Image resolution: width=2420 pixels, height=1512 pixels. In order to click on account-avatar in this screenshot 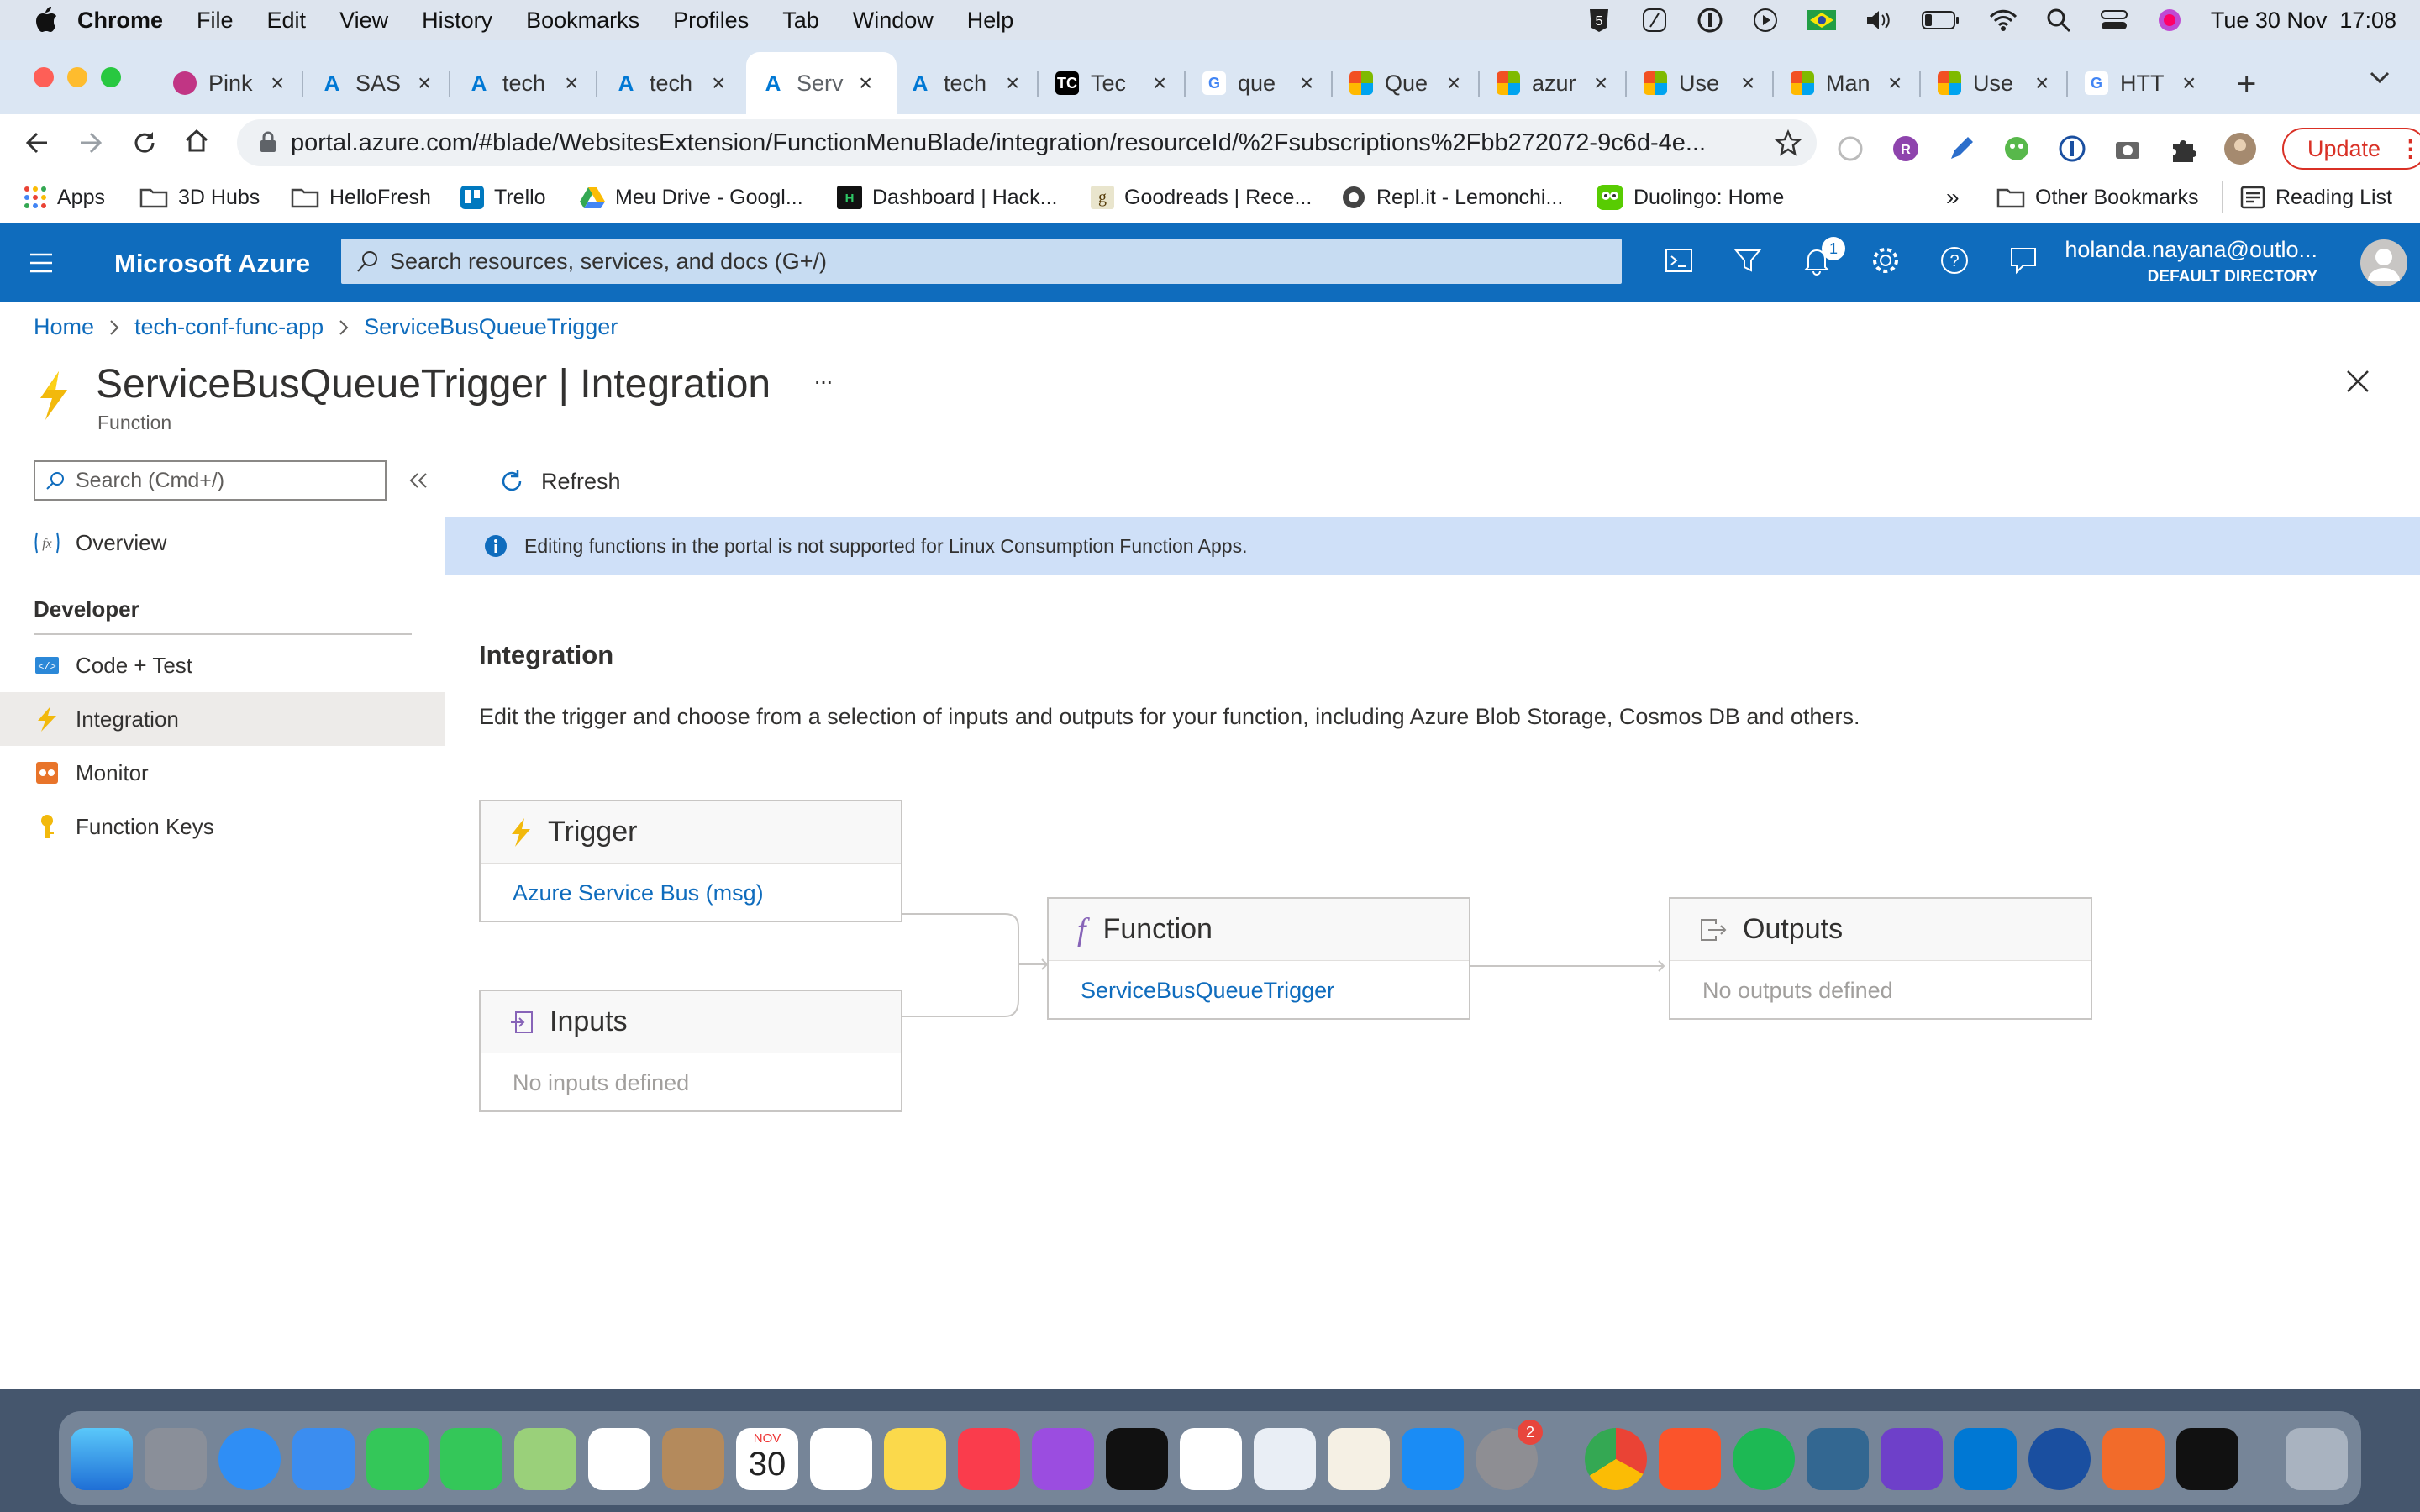, I will do `click(2384, 263)`.